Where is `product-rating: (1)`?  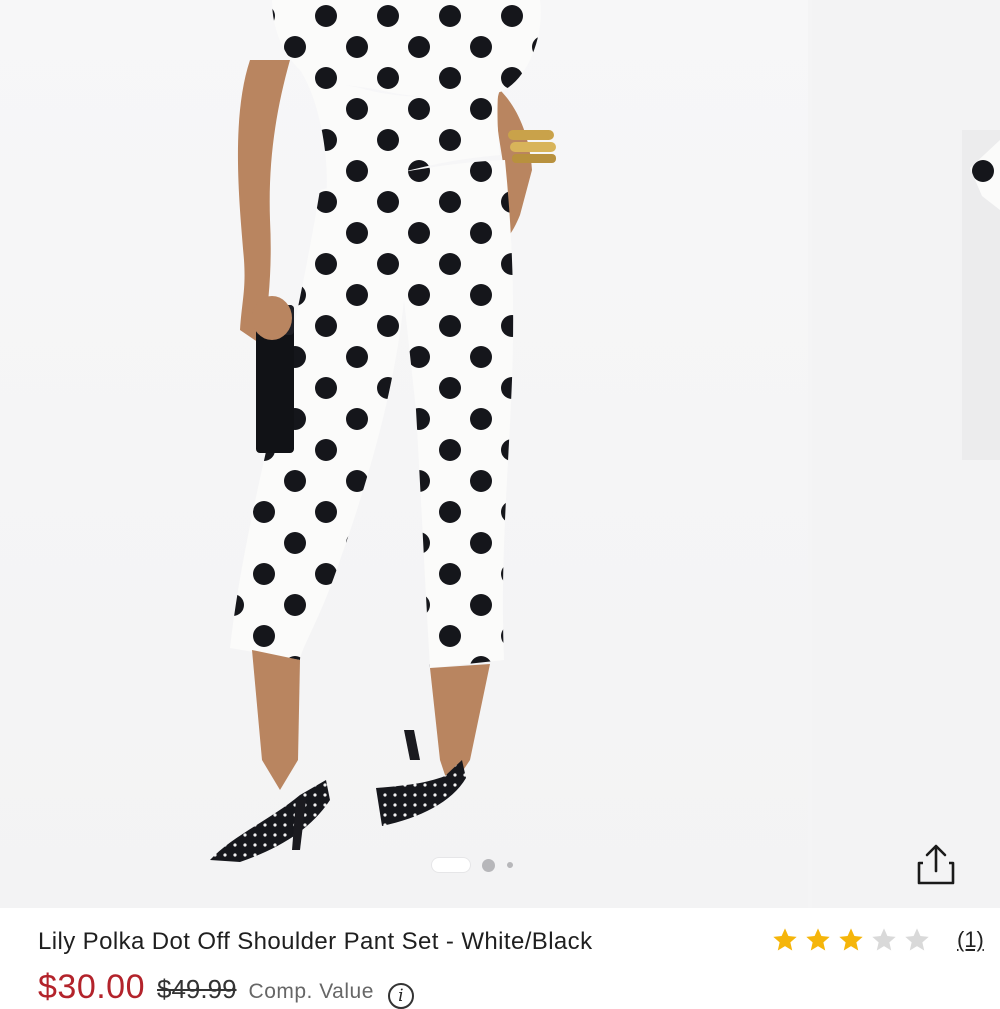 product-rating: (1) is located at coordinates (877, 940).